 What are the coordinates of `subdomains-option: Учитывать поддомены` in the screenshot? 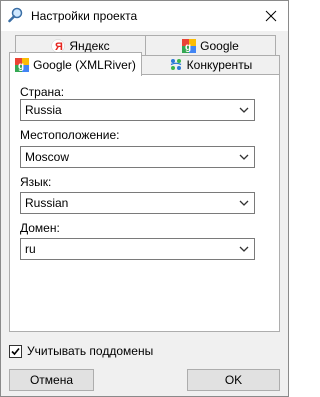 It's located at (81, 351).